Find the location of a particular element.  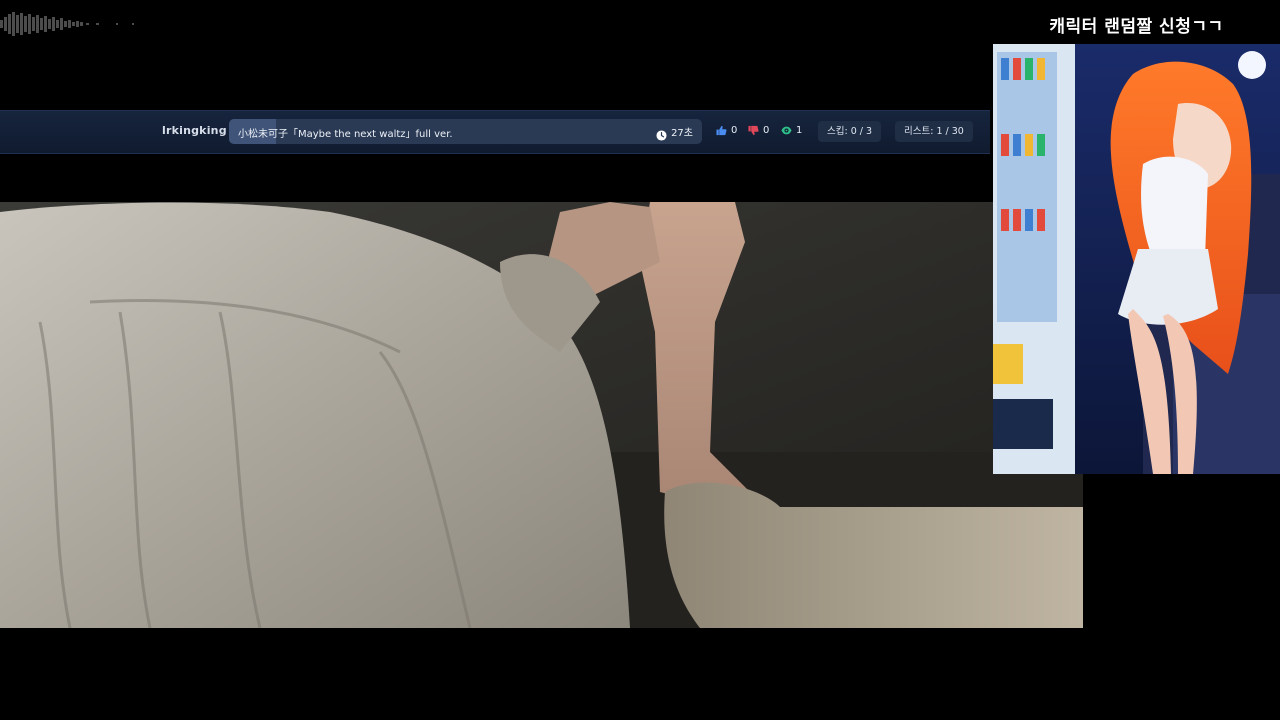

thumbs-up-icon is located at coordinates (721, 130).